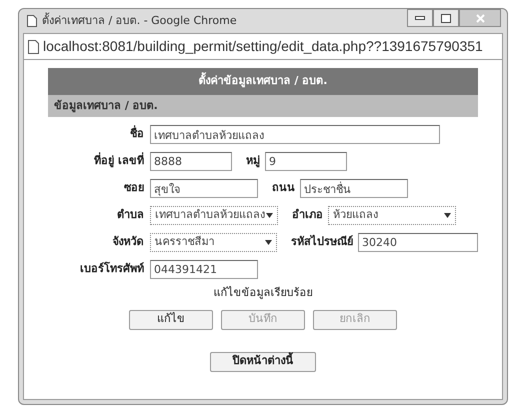 This screenshot has height=412, width=517. I want to click on minimize-button, so click(420, 18).